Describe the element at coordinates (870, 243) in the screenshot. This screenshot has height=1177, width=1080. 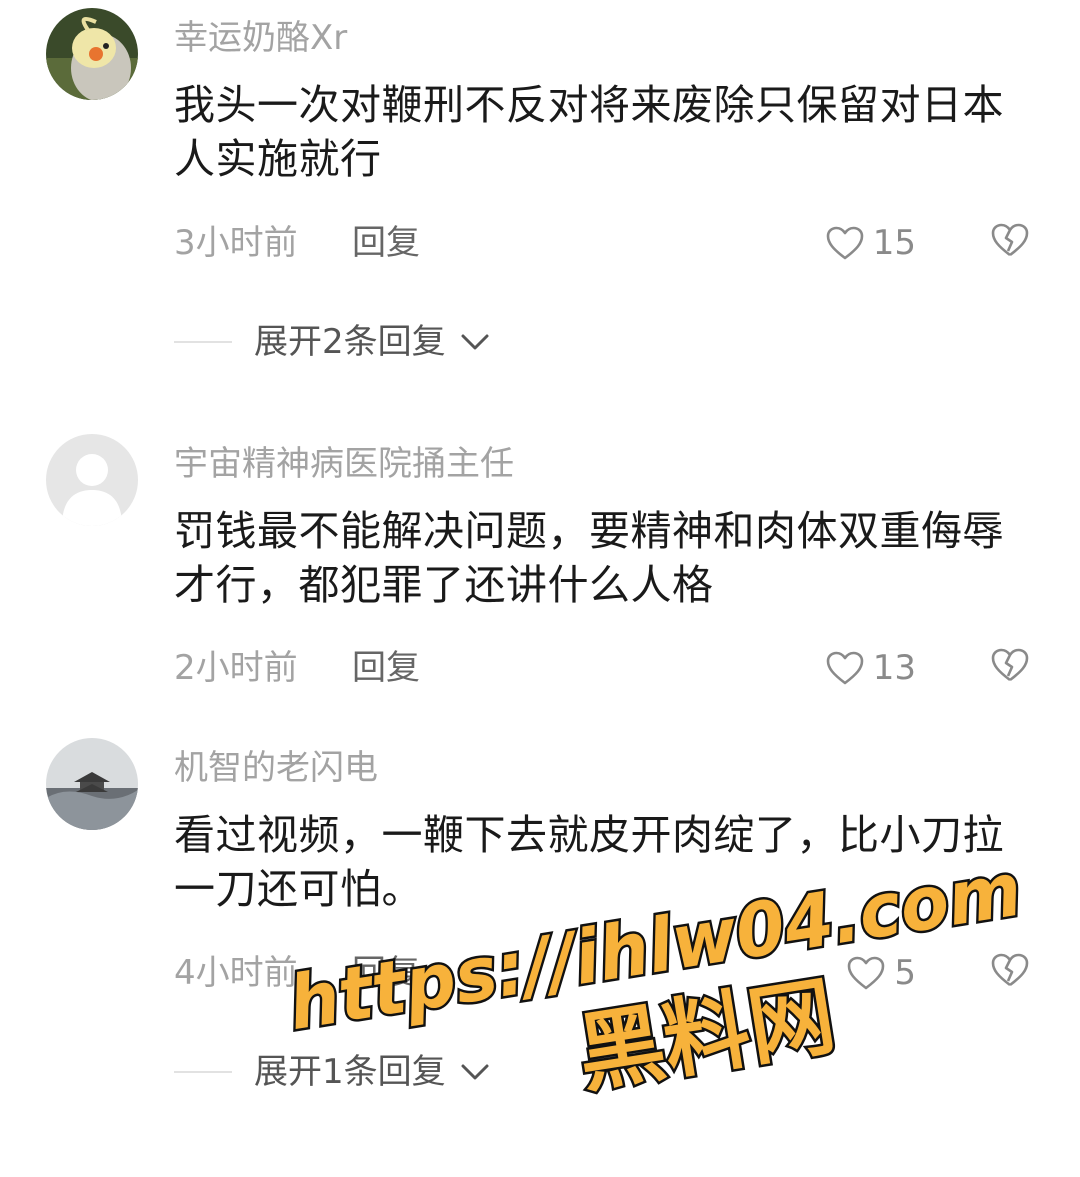
I see `like-button: 15` at that location.